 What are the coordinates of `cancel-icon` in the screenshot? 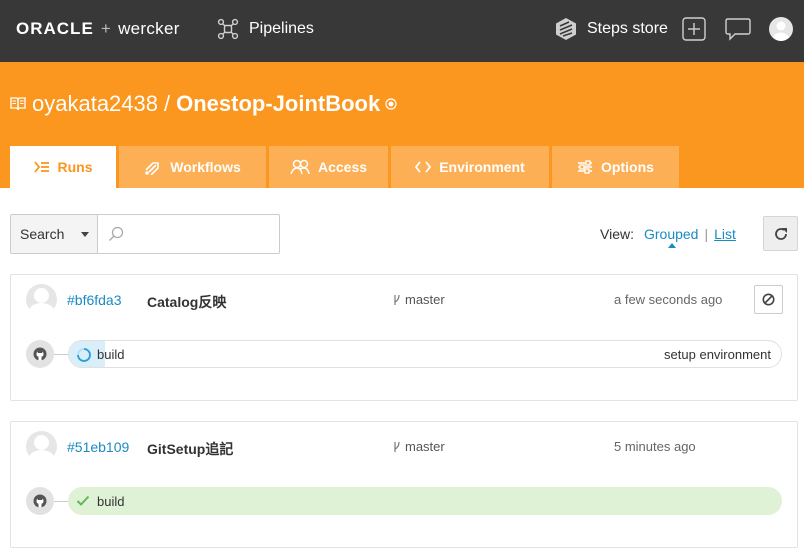 It's located at (768, 299).